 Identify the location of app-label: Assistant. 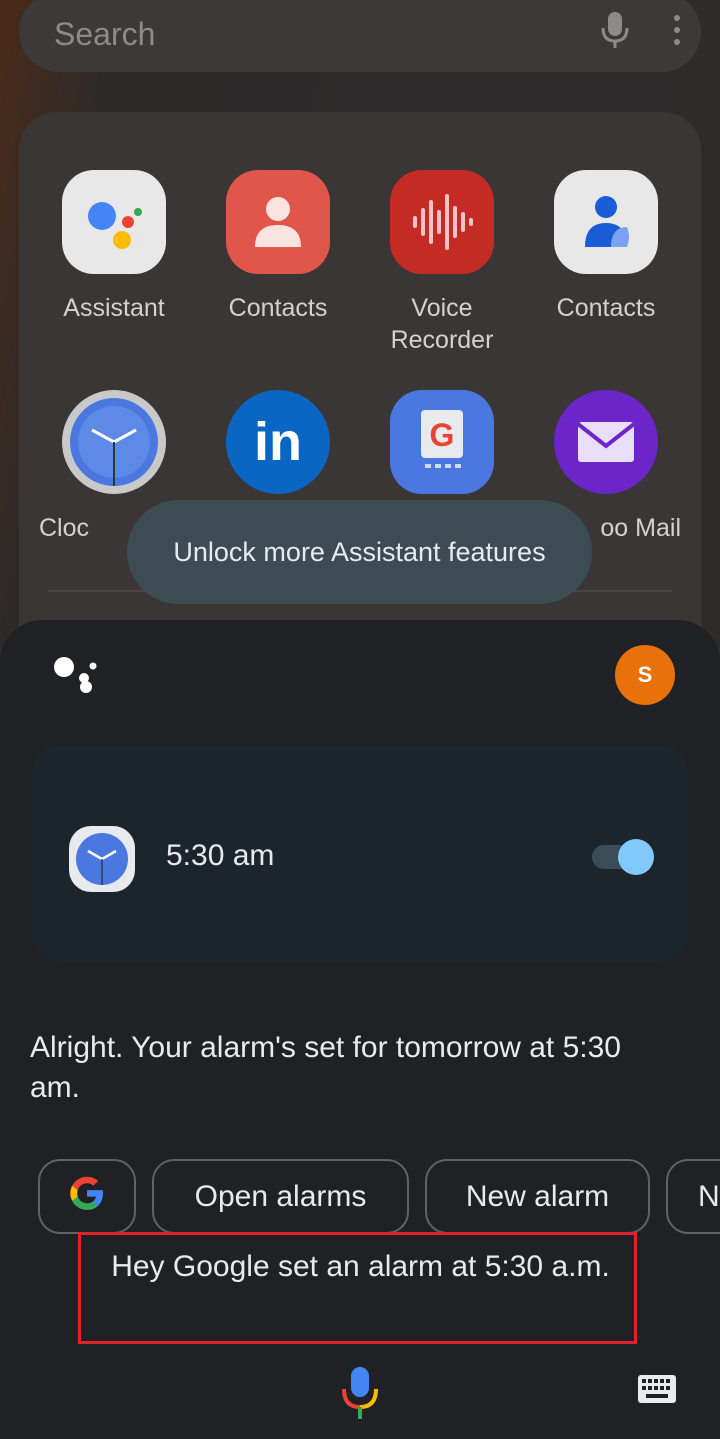
(114, 308).